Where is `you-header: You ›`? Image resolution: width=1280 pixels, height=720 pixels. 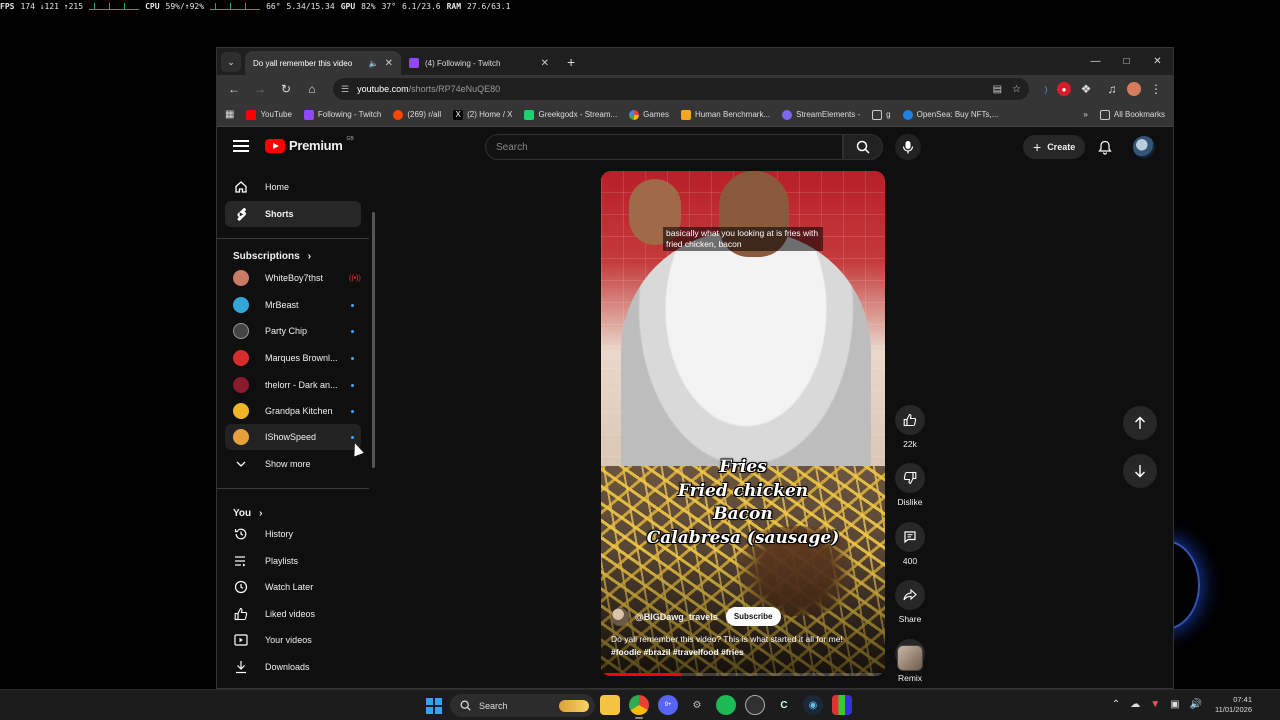 you-header: You › is located at coordinates (248, 513).